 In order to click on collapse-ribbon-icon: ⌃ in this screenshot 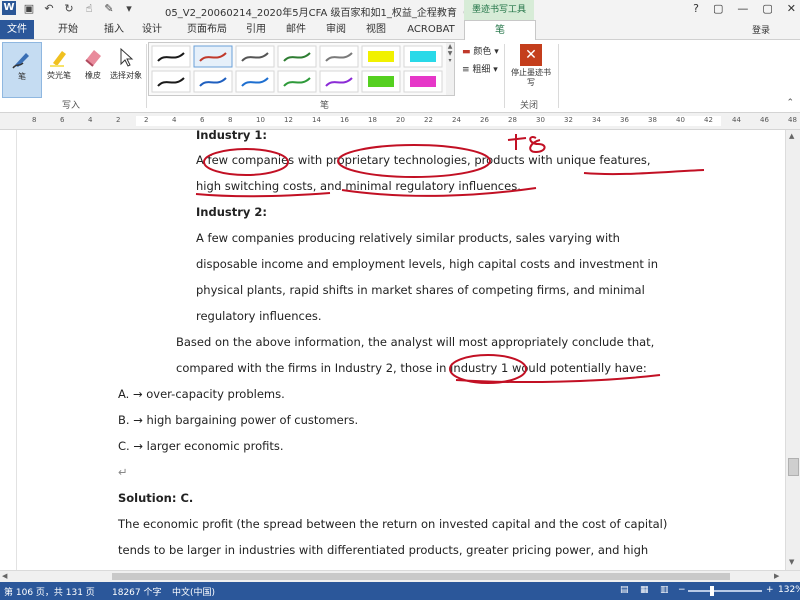, I will do `click(790, 103)`.